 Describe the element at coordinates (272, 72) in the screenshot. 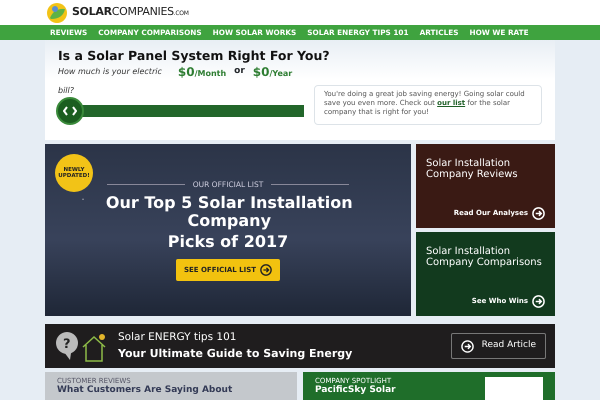

I see `yearly-amount: $0/Year` at that location.